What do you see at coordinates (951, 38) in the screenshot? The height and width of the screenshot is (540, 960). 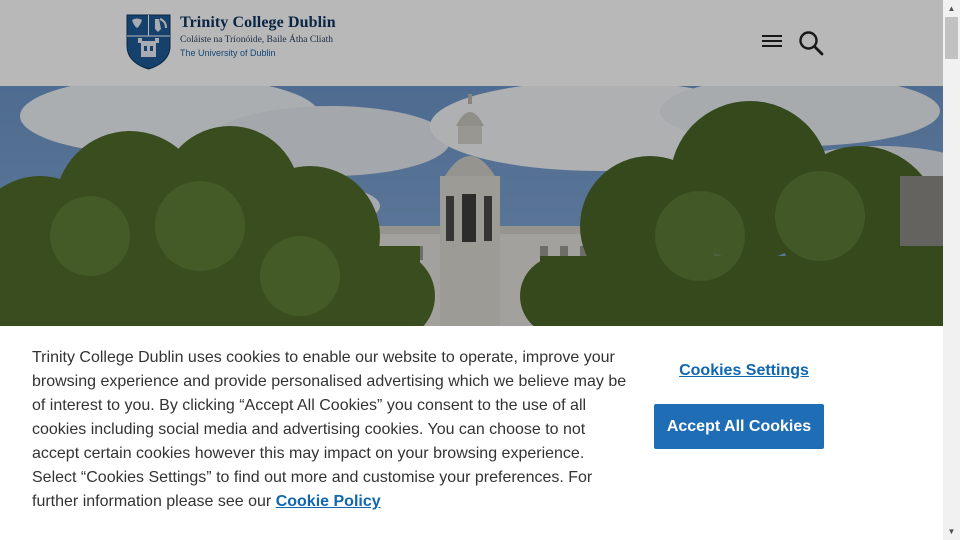 I see `scrollbar-thumb` at bounding box center [951, 38].